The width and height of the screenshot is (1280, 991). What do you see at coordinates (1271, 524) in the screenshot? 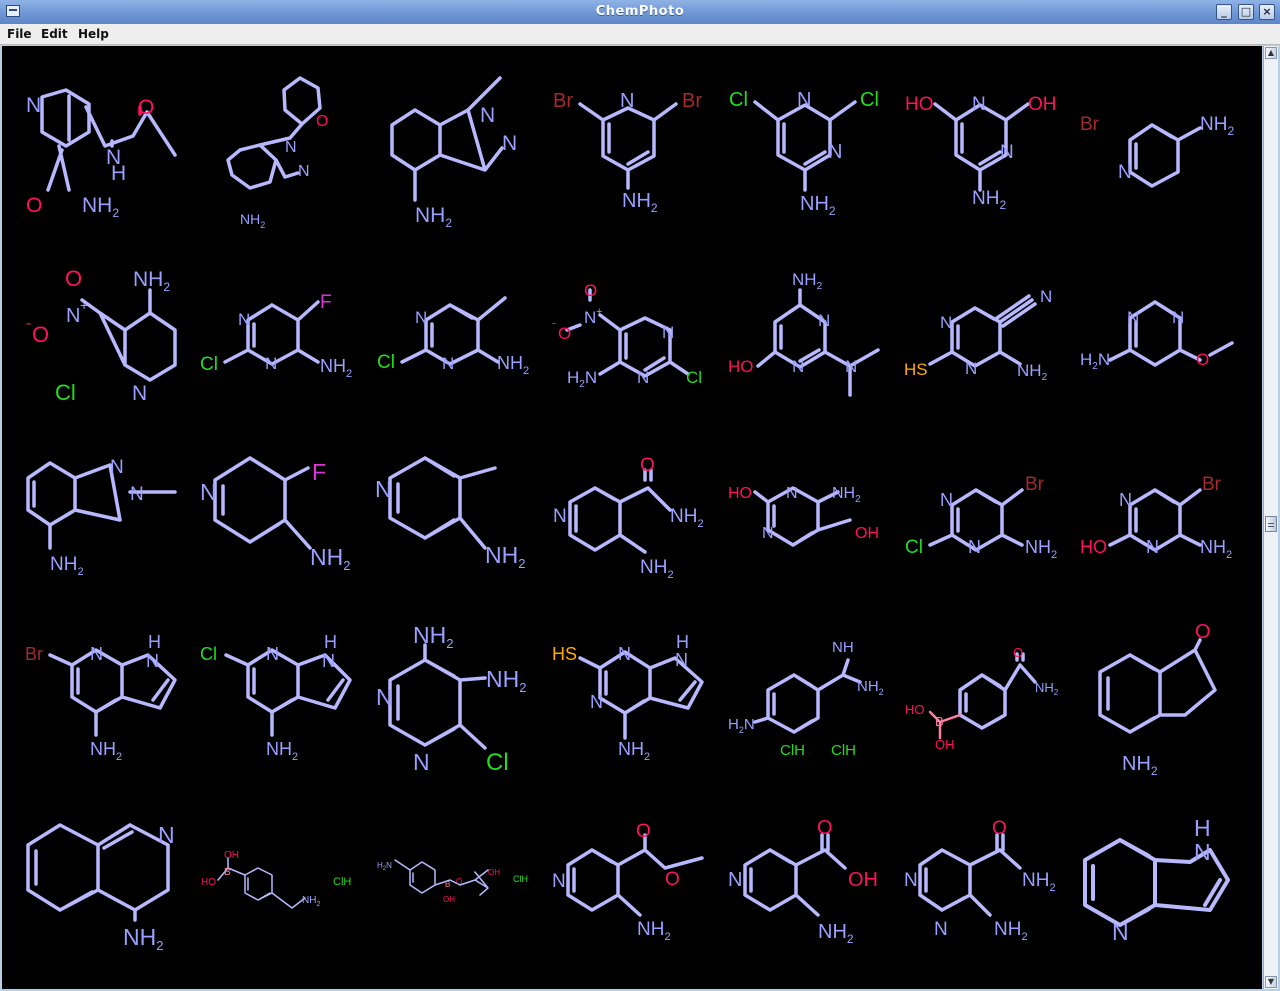
I see `scroll-thumb` at bounding box center [1271, 524].